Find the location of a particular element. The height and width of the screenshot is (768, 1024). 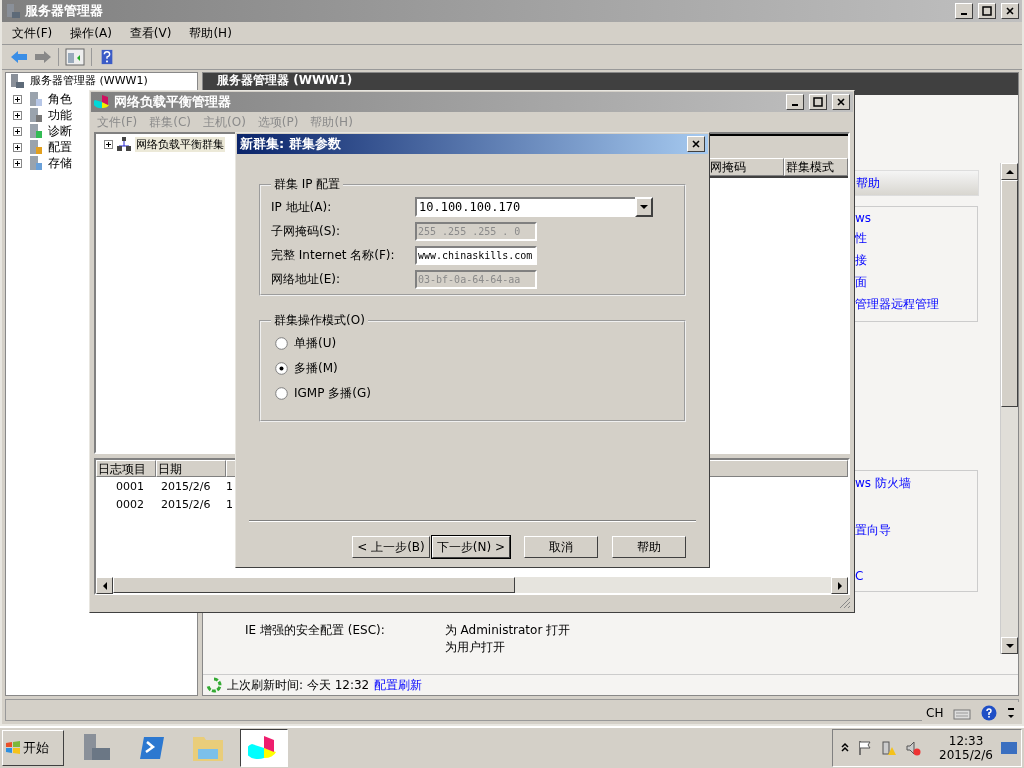

input-field: www.chinaskills.com is located at coordinates (476, 255).